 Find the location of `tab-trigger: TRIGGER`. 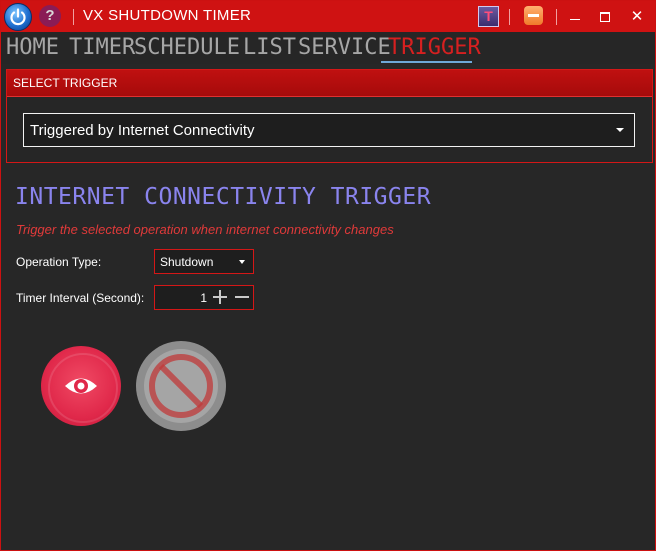

tab-trigger: TRIGGER is located at coordinates (434, 48).